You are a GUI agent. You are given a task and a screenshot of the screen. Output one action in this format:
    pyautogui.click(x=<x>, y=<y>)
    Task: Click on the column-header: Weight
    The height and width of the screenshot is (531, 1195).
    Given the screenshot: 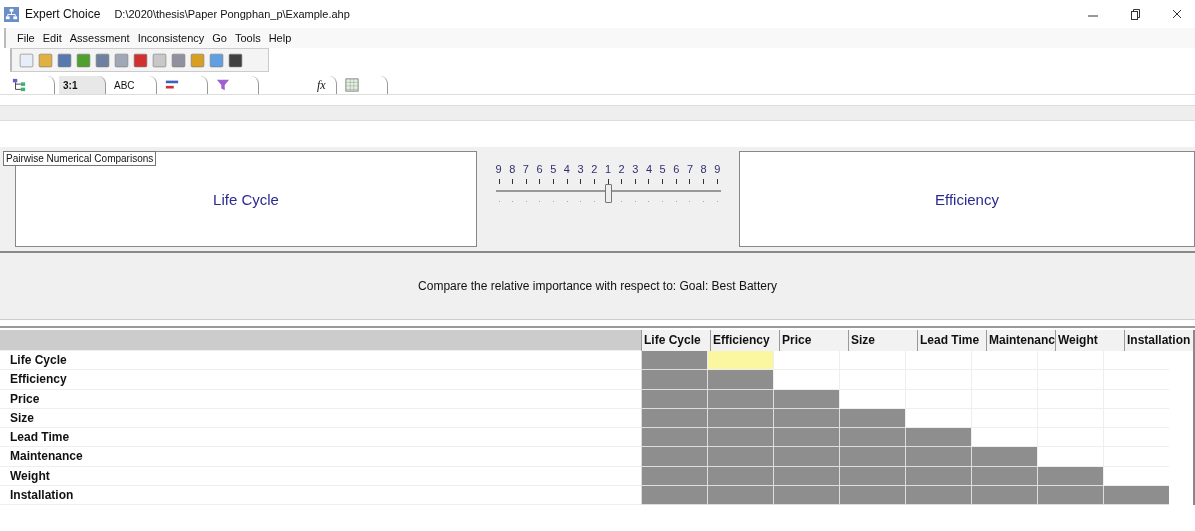 What is the action you would take?
    pyautogui.click(x=1089, y=340)
    